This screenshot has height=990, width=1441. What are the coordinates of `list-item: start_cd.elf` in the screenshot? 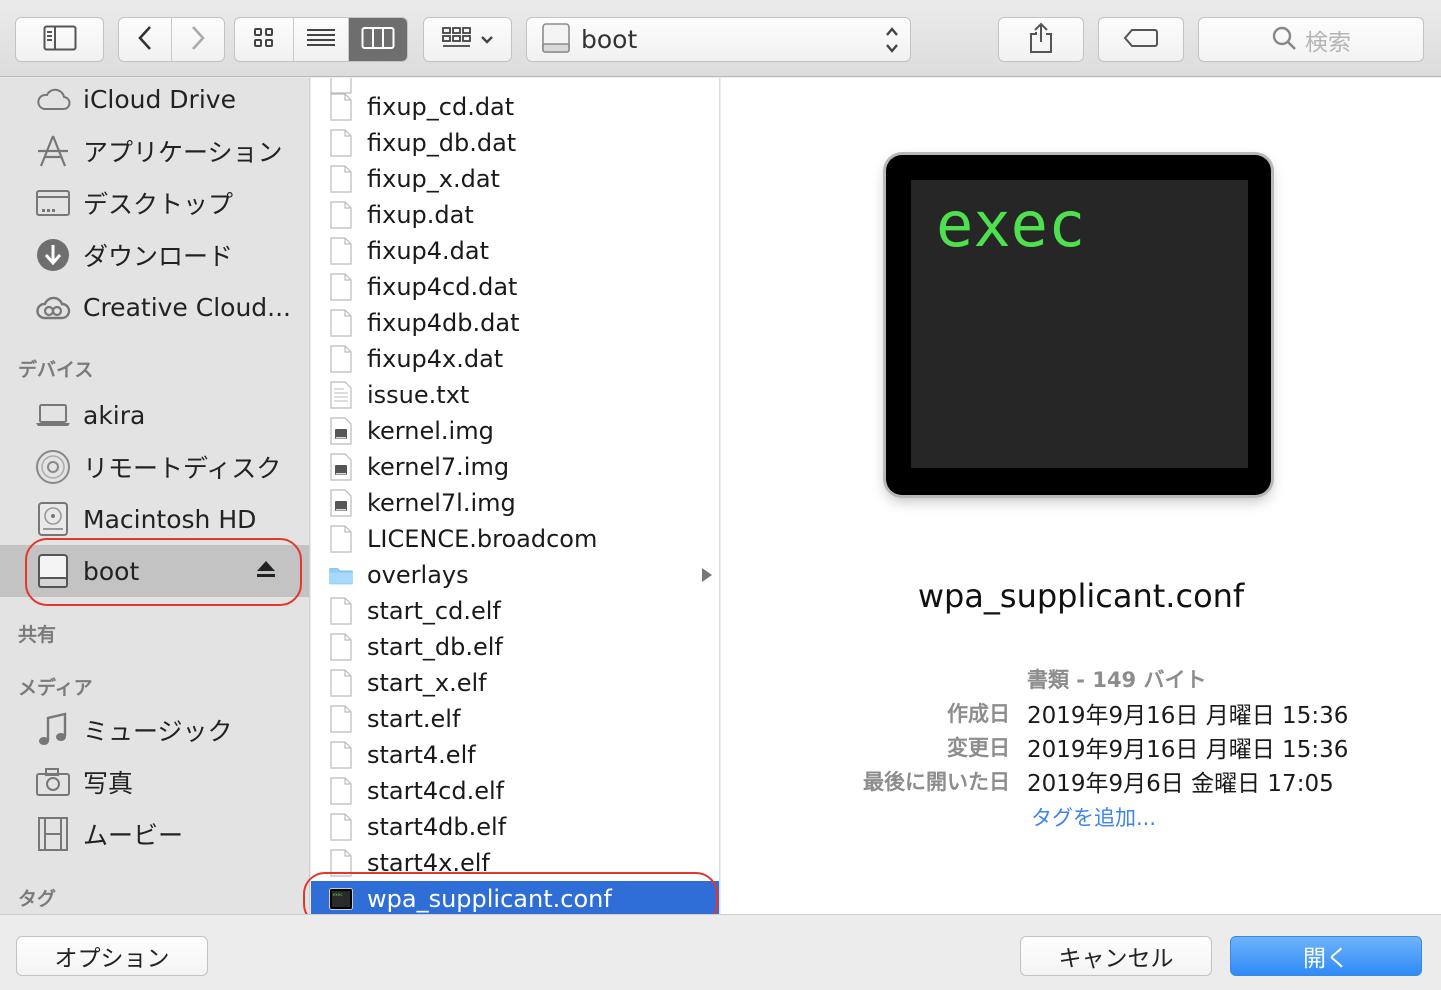 It's located at (515, 611).